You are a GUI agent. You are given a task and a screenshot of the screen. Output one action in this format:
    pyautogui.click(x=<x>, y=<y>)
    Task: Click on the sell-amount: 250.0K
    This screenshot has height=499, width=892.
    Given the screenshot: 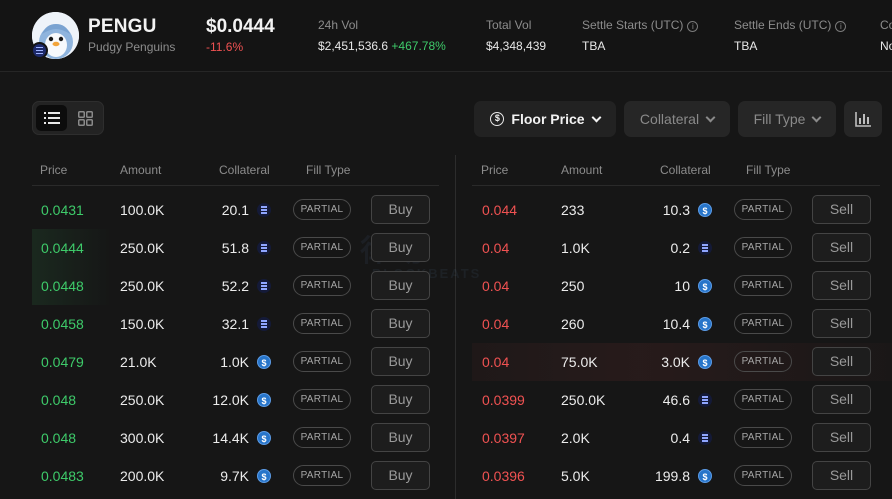 What is the action you would take?
    pyautogui.click(x=583, y=400)
    